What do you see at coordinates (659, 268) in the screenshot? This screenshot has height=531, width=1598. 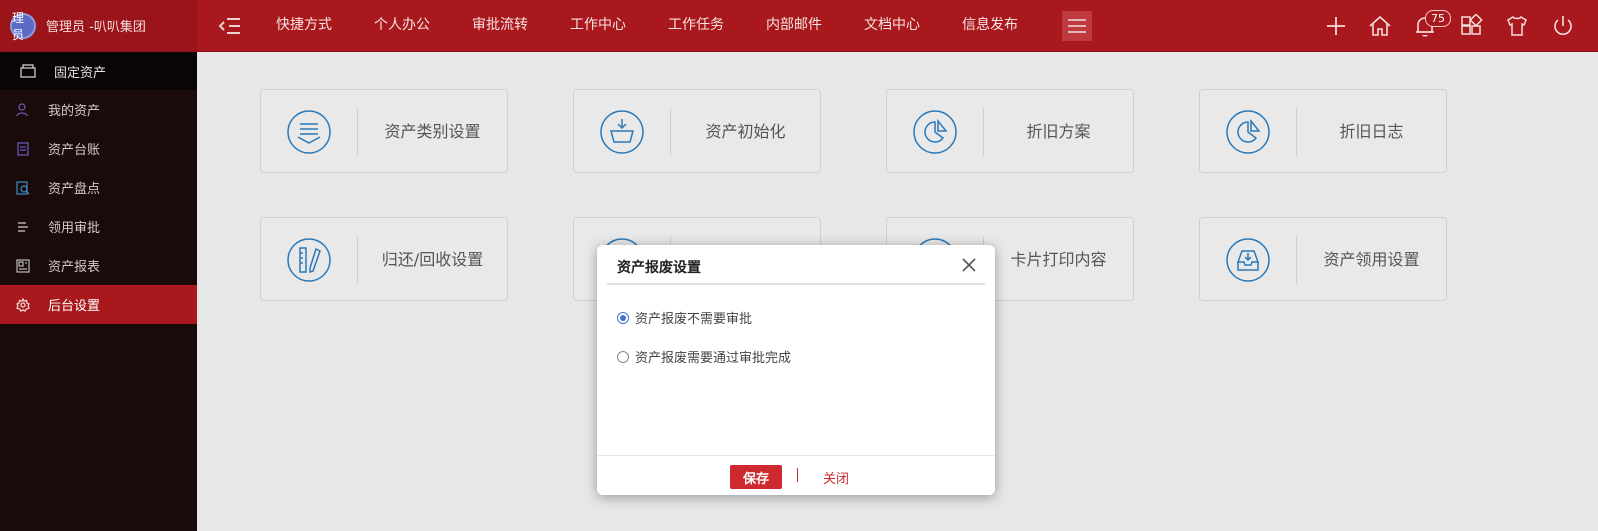 I see `dialog-title: 资产报废设置` at bounding box center [659, 268].